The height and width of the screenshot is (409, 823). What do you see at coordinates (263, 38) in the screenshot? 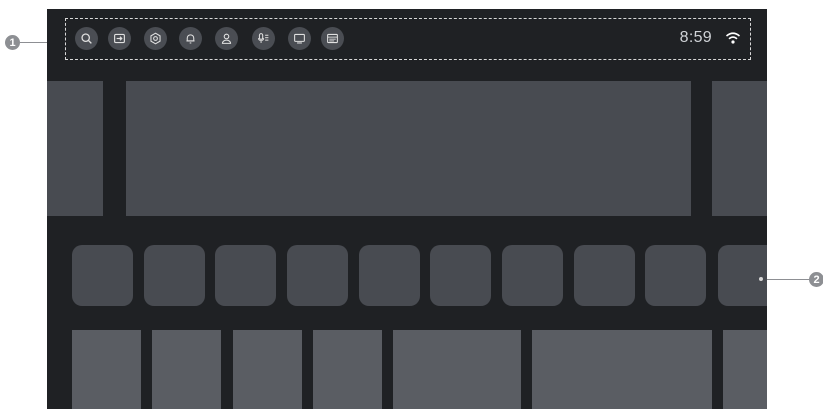
I see `voice-assistant-icon` at bounding box center [263, 38].